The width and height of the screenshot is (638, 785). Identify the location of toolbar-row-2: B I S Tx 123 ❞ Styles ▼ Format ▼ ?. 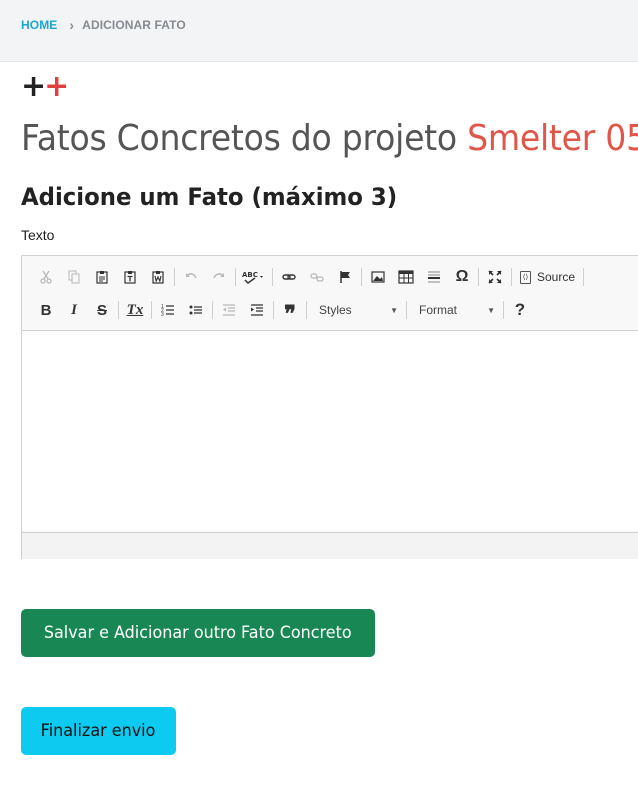
(283, 311).